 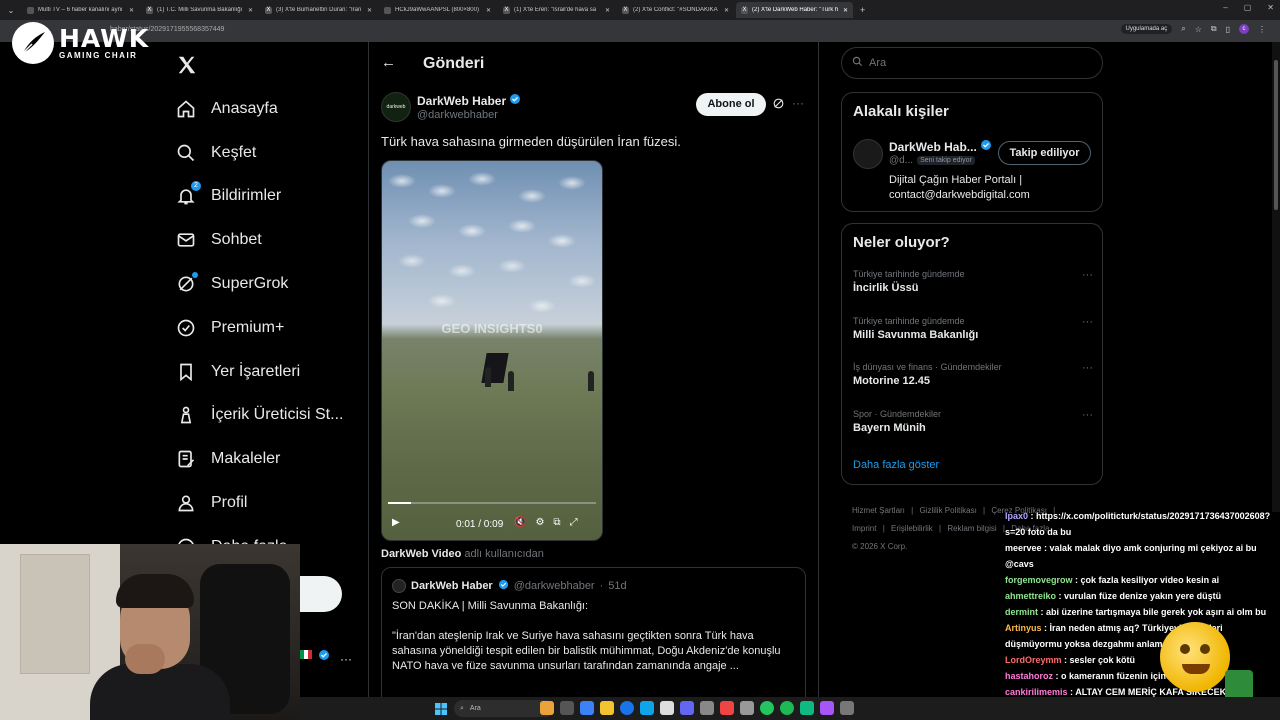 I want to click on windows-start-icon, so click(x=441, y=711).